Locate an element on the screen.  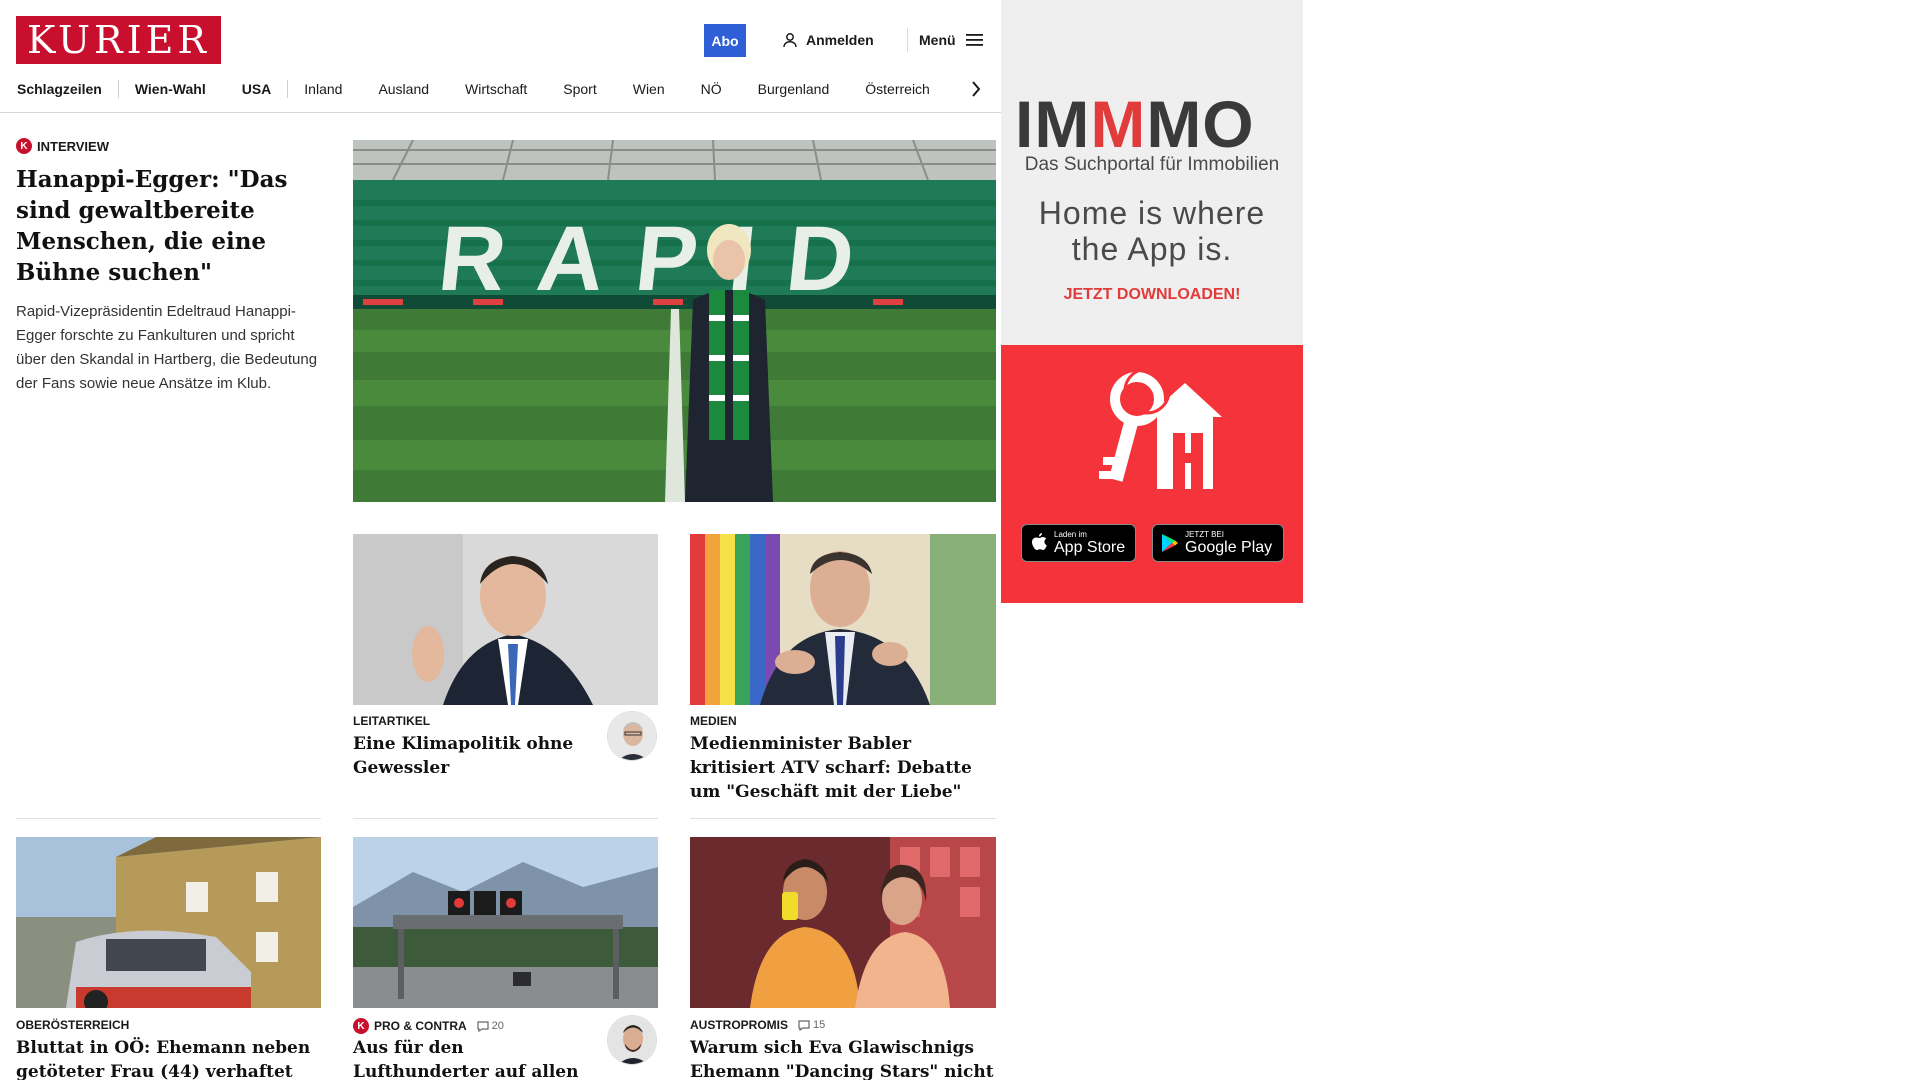
google-play-big: Google Play is located at coordinates (1229, 547).